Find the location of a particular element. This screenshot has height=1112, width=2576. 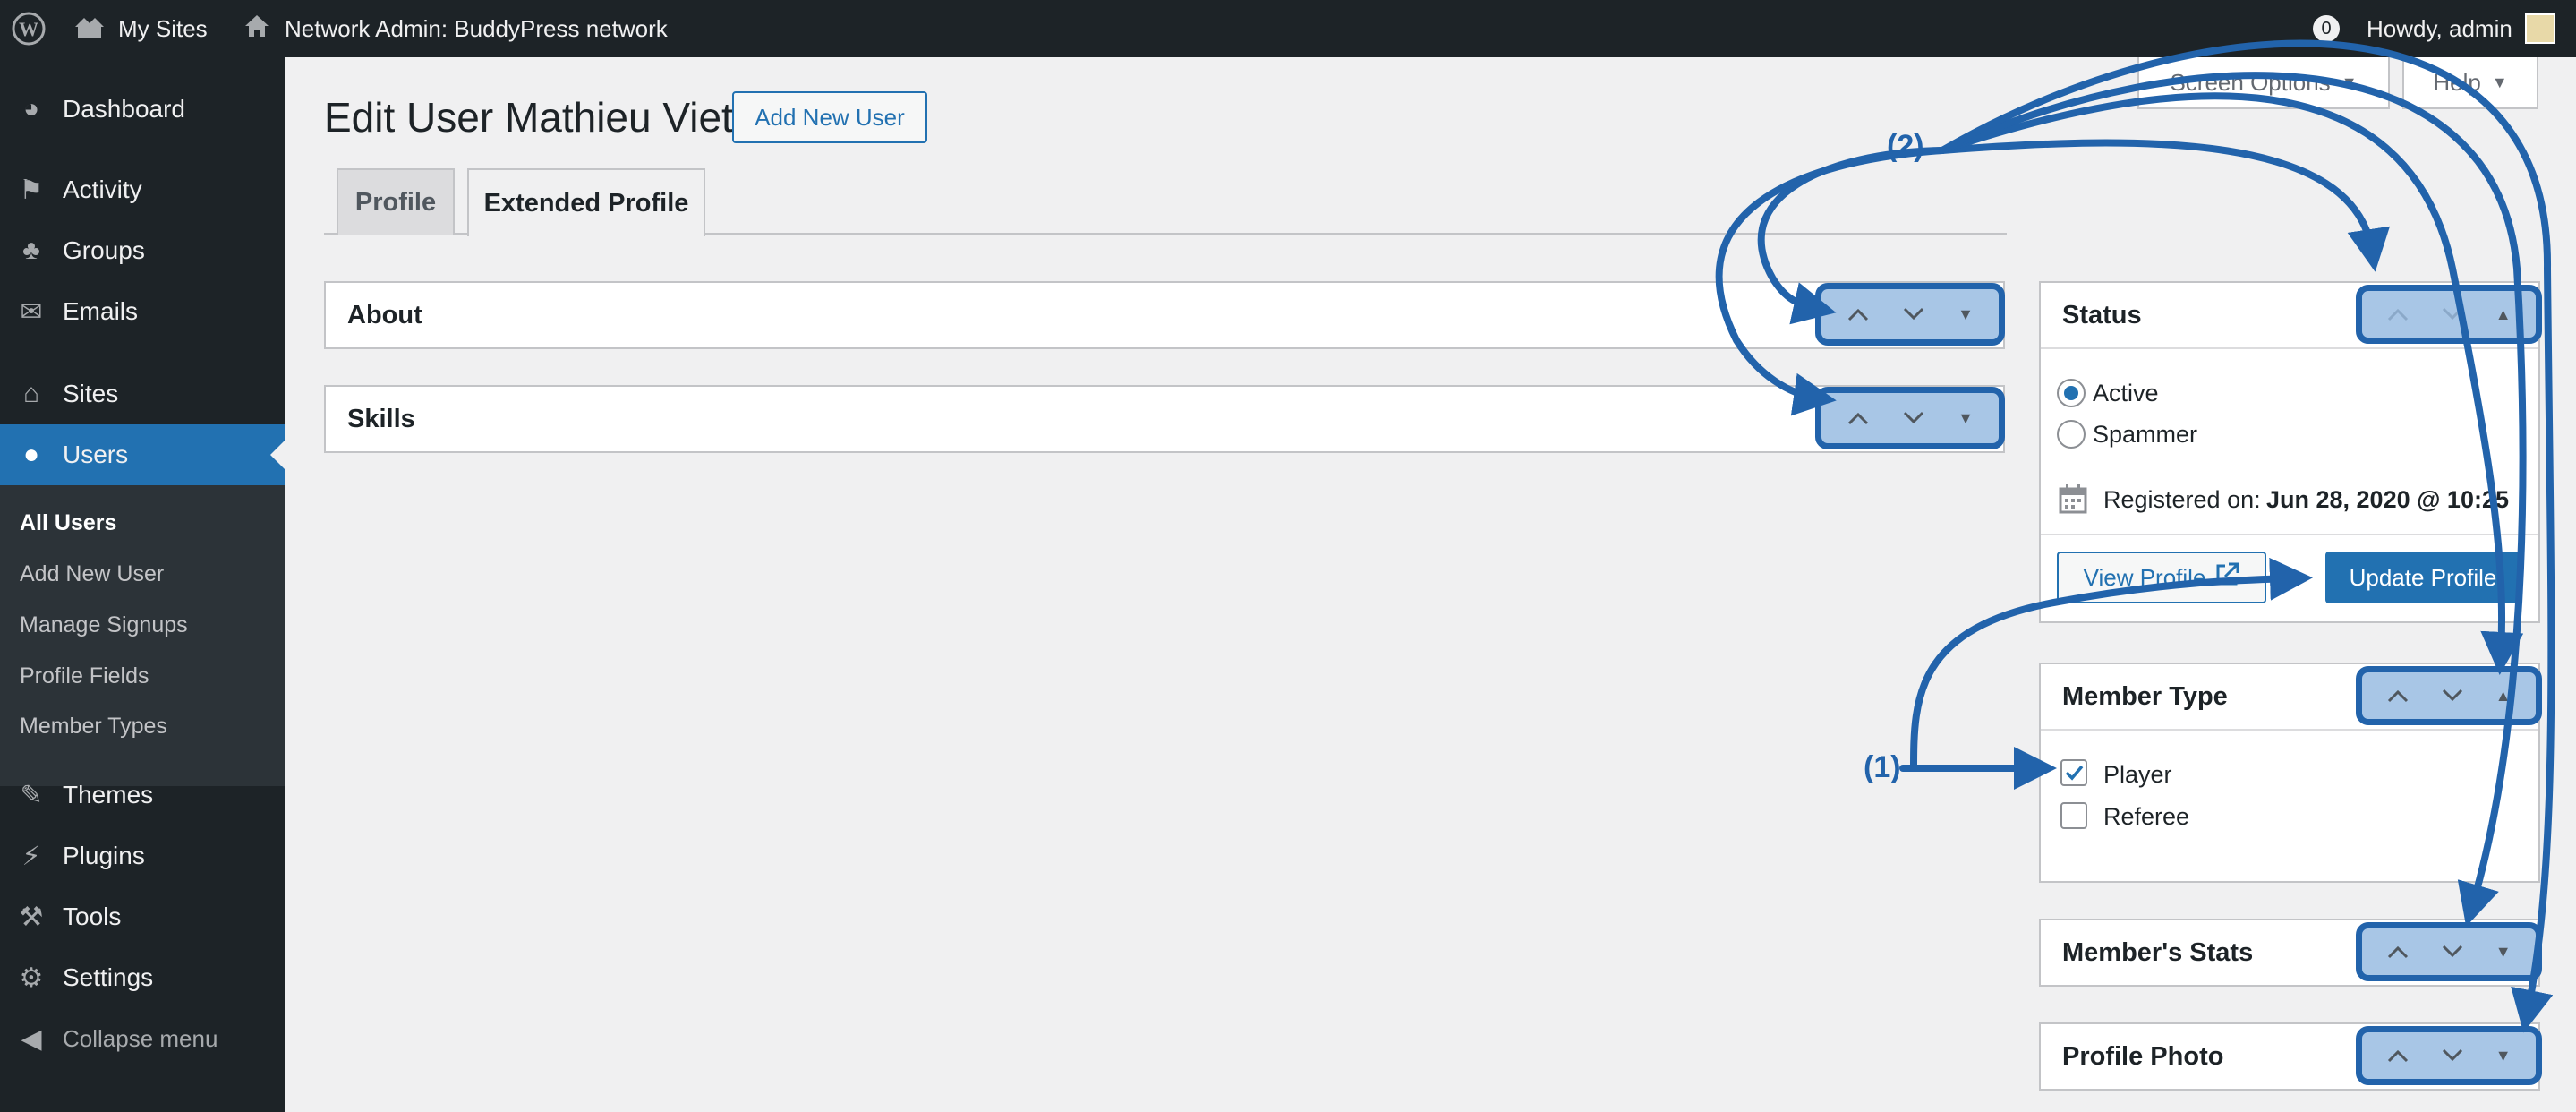

help-button: Help ▼ is located at coordinates (2470, 83).